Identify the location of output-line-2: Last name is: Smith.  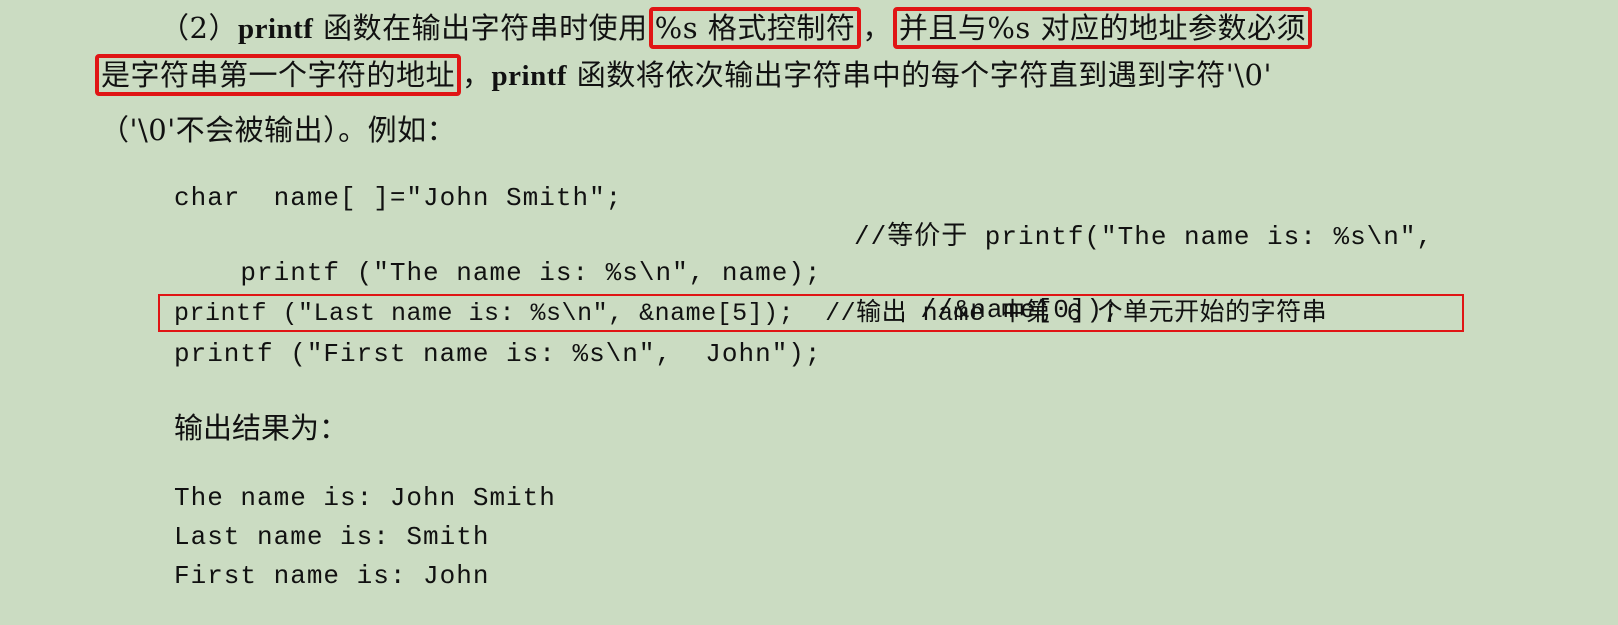
(332, 537).